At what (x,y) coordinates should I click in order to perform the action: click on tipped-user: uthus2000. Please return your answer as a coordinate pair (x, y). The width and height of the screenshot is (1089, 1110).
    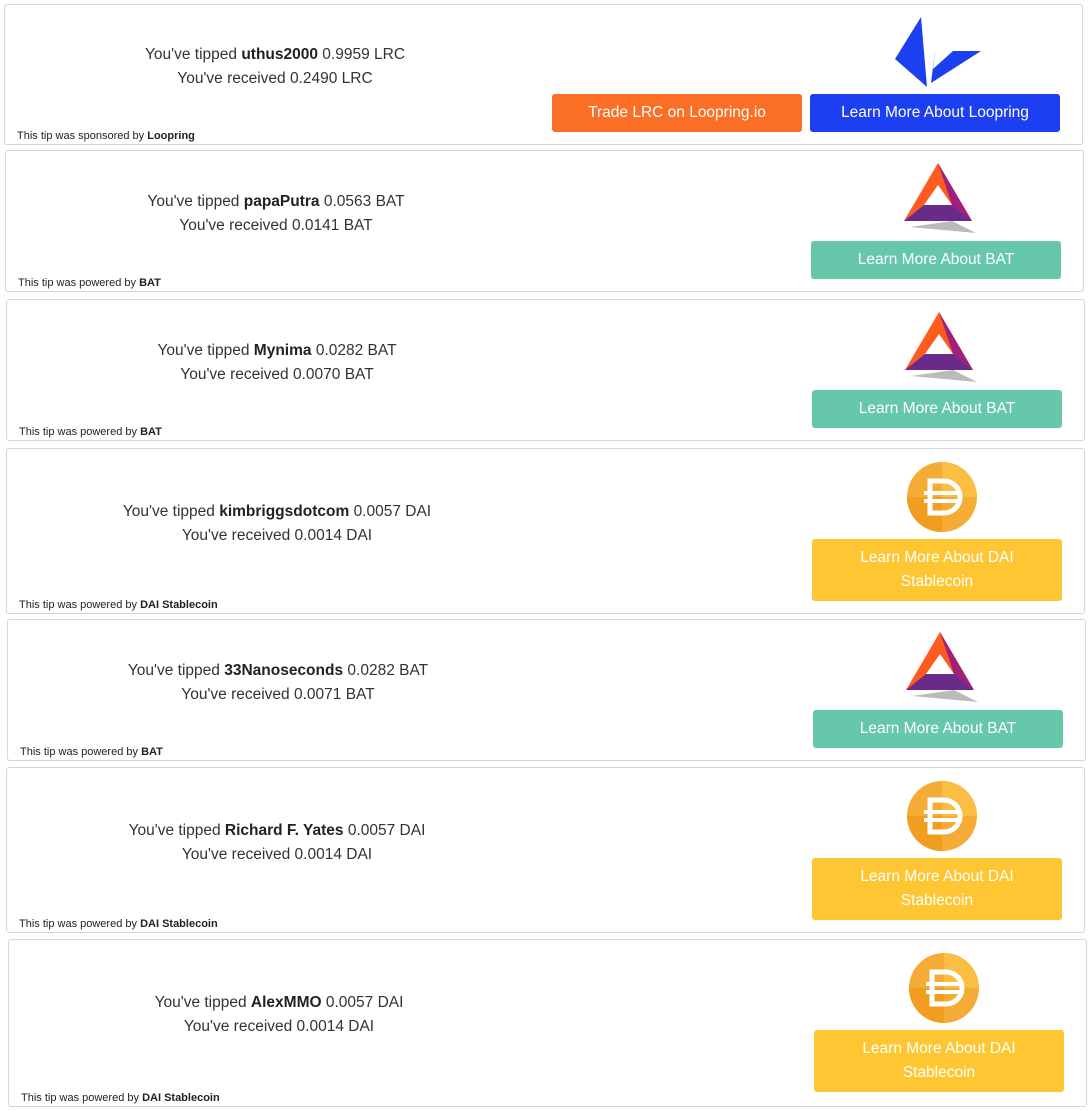
    Looking at the image, I should click on (279, 54).